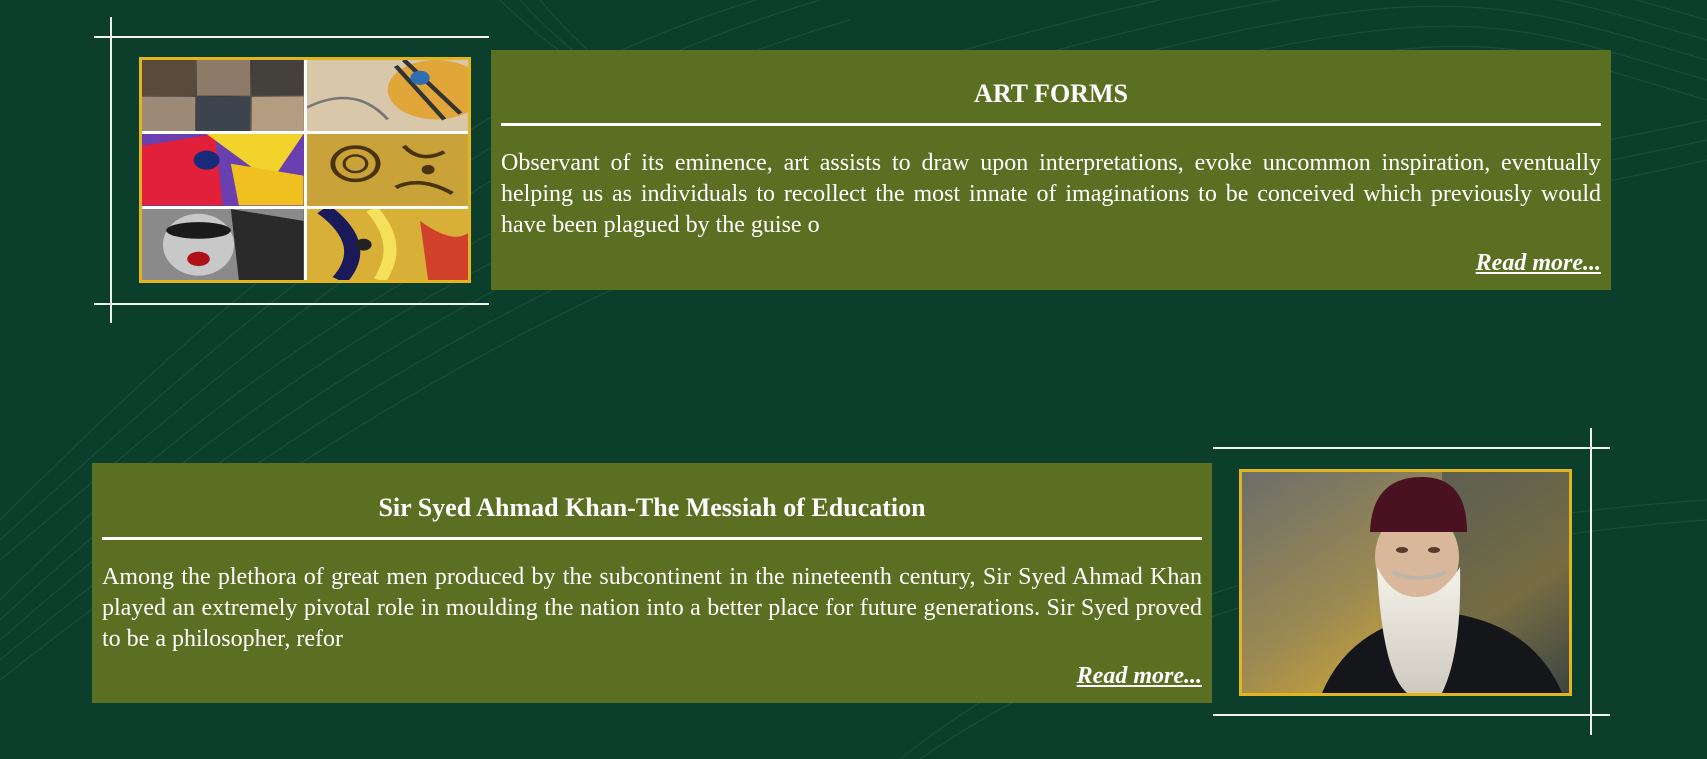  I want to click on art-collage-image, so click(305, 170).